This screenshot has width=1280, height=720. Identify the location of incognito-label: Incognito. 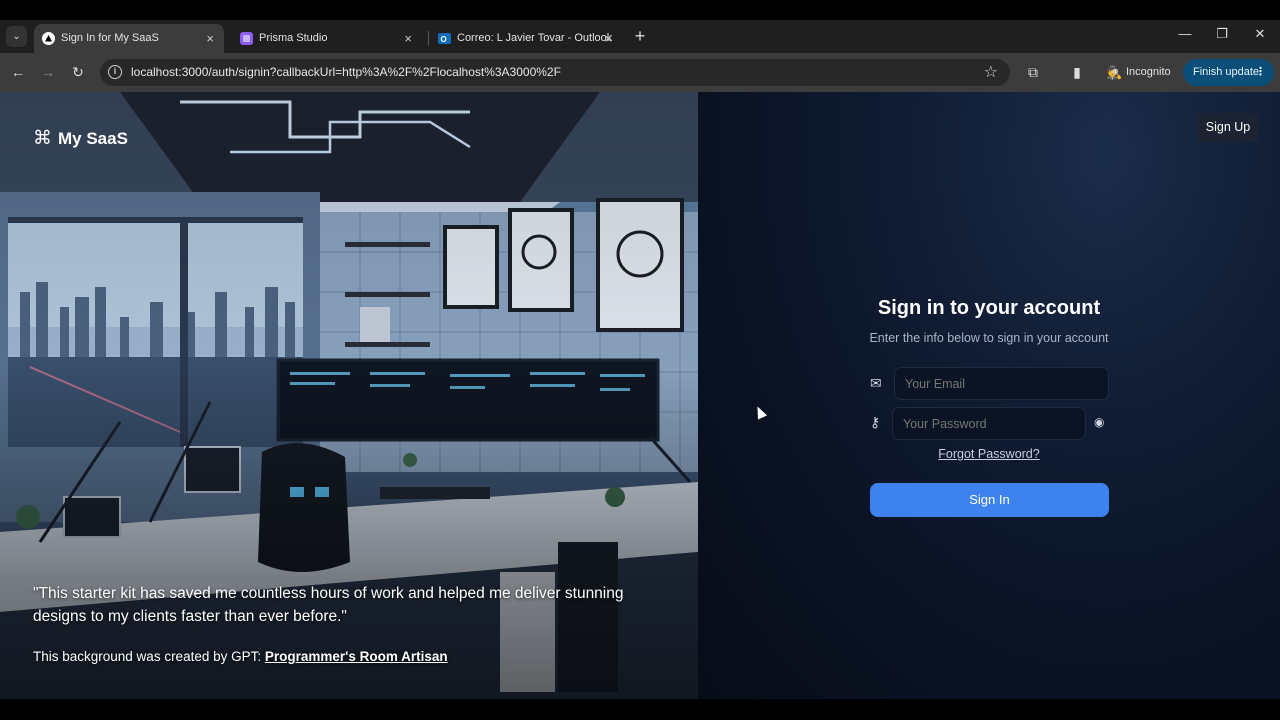
(1148, 72).